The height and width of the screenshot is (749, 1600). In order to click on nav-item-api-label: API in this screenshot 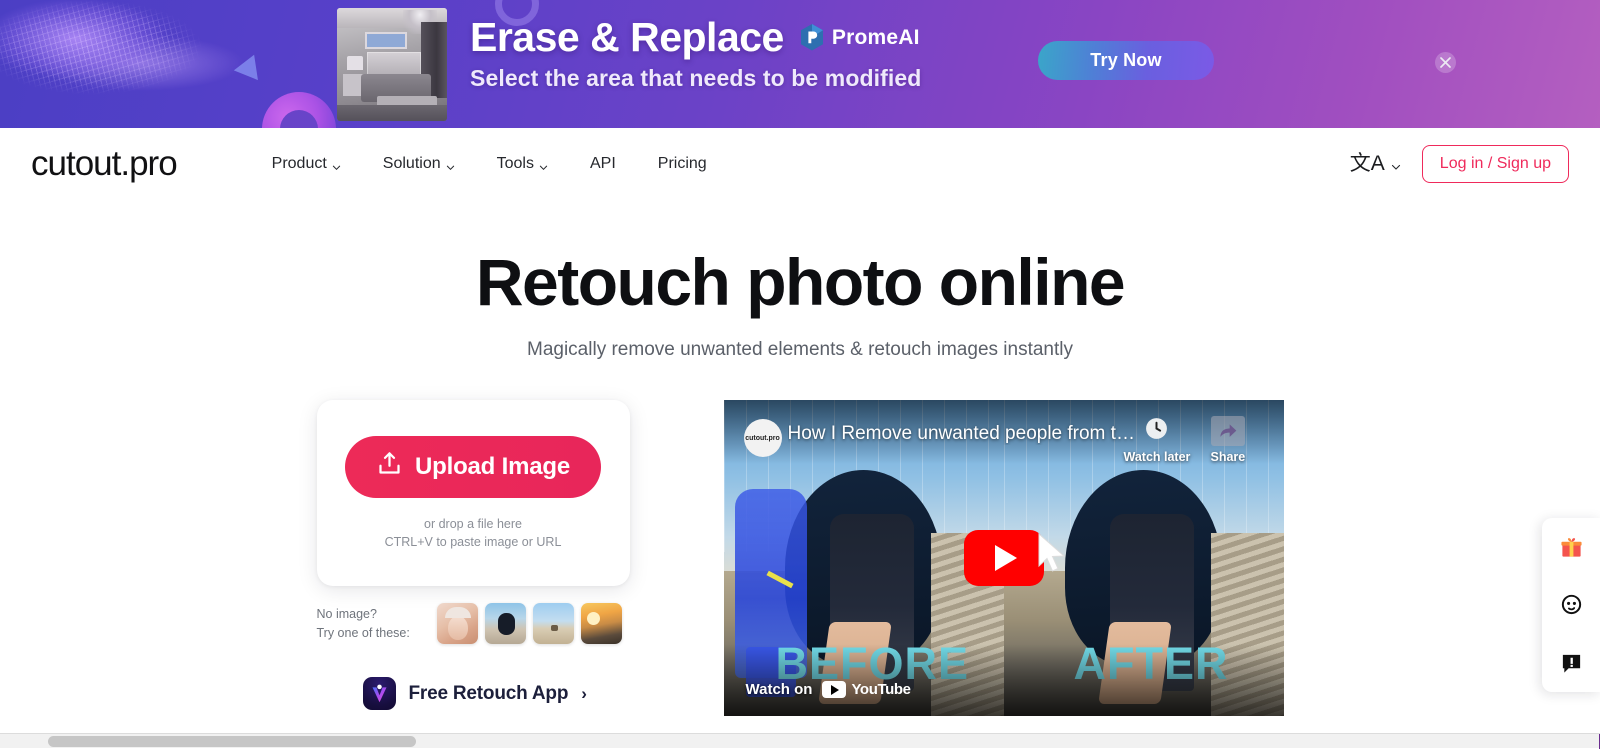, I will do `click(603, 164)`.